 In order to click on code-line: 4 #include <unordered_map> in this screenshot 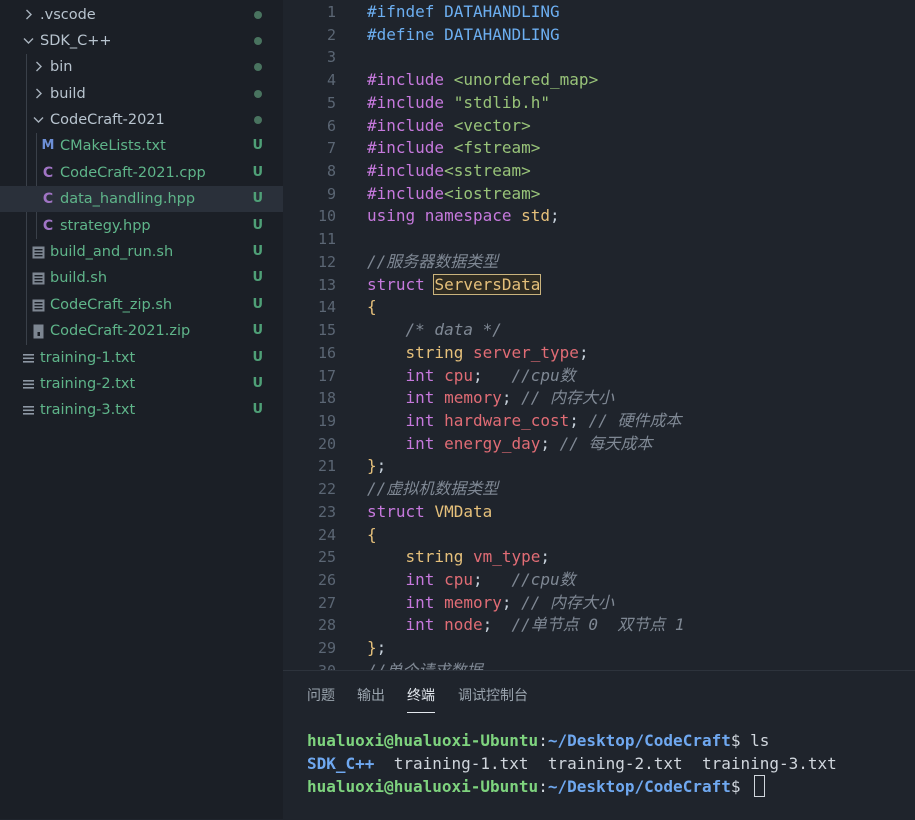, I will do `click(599, 80)`.